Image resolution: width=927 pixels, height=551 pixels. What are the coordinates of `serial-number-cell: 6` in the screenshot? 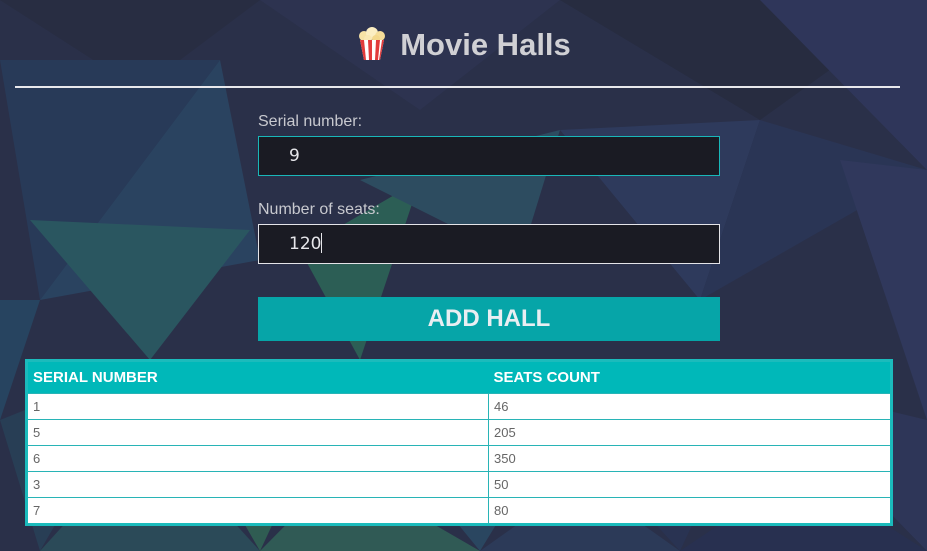 It's located at (257, 458).